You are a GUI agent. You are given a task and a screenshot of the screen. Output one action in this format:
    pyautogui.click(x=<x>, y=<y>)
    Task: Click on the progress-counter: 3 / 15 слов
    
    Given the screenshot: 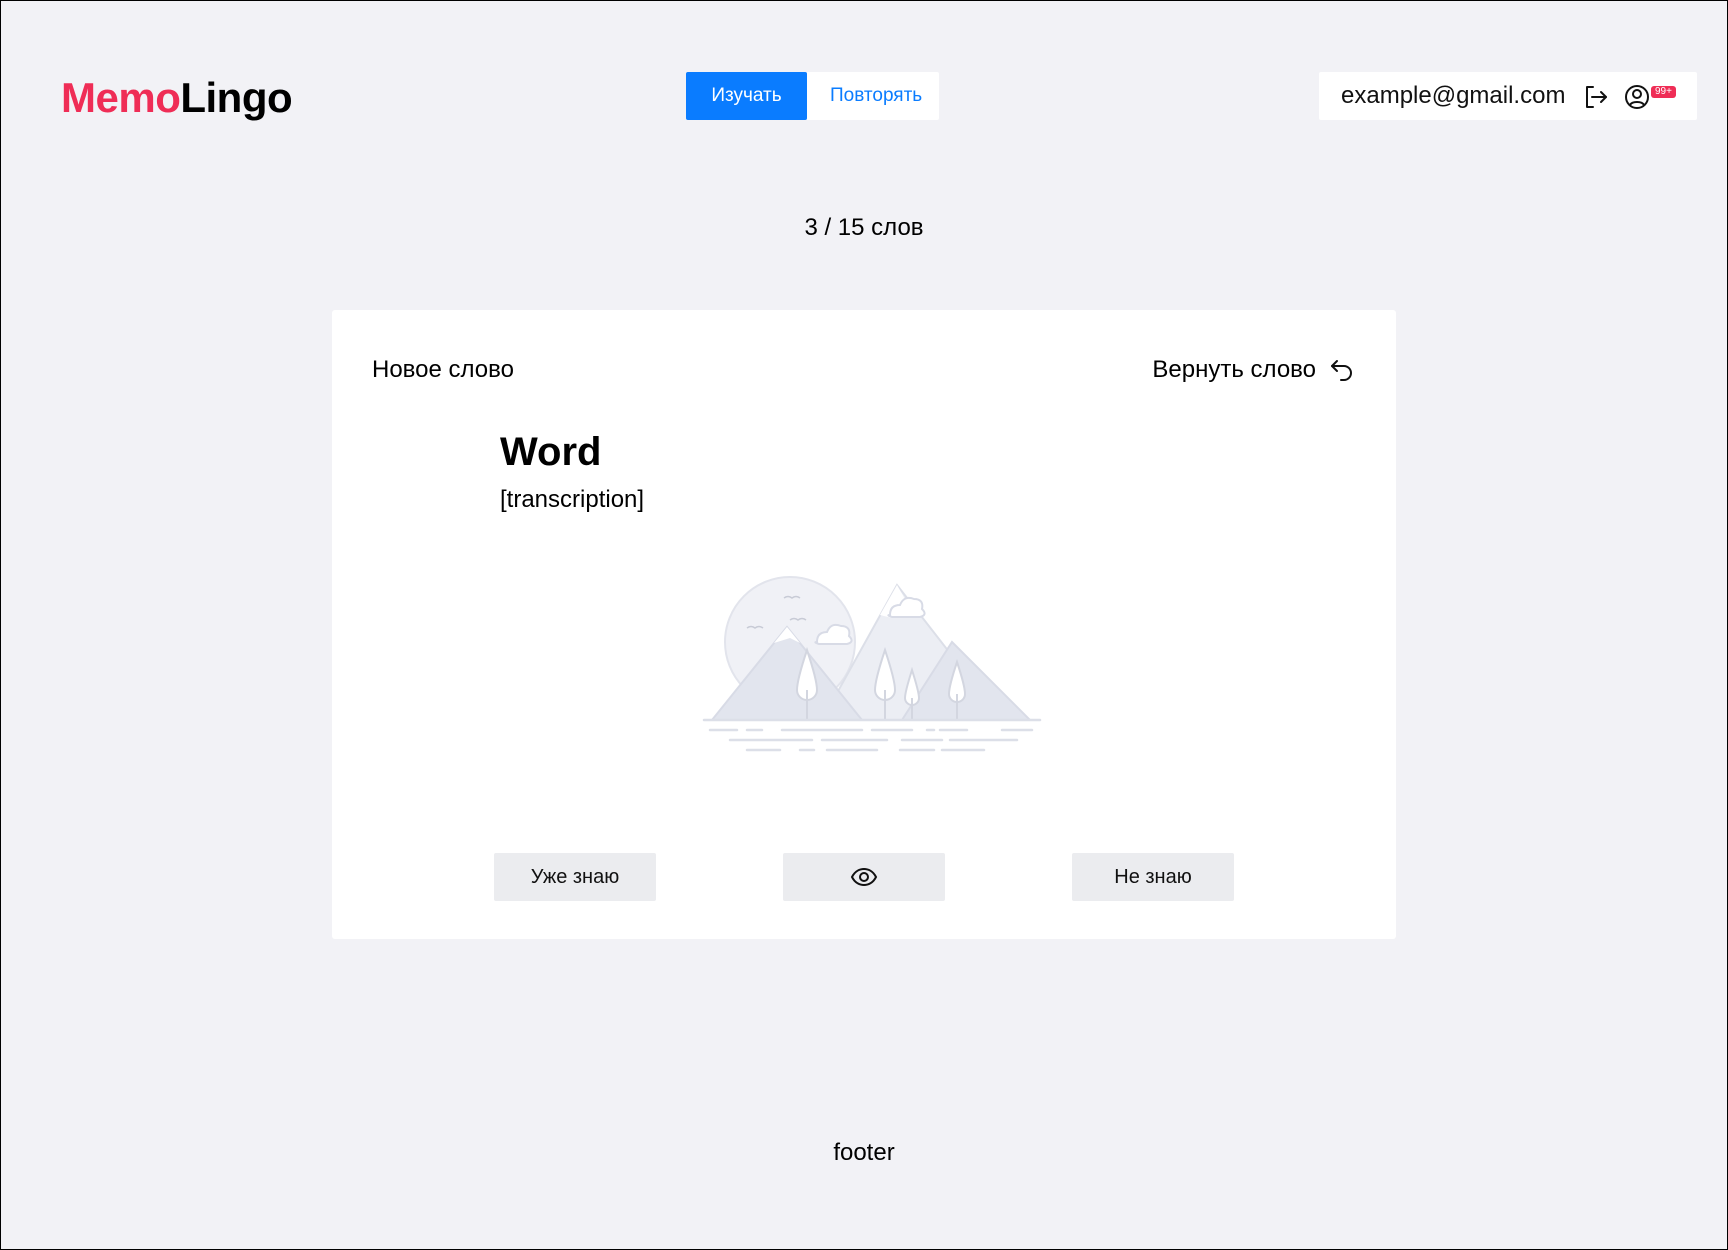 What is the action you would take?
    pyautogui.click(x=864, y=227)
    